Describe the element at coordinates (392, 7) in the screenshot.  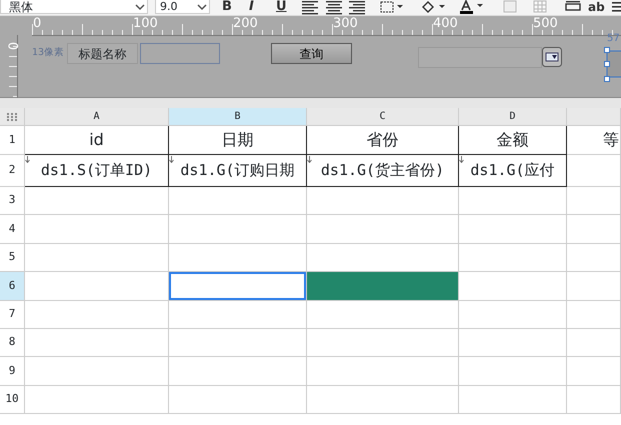
I see `border-icon` at that location.